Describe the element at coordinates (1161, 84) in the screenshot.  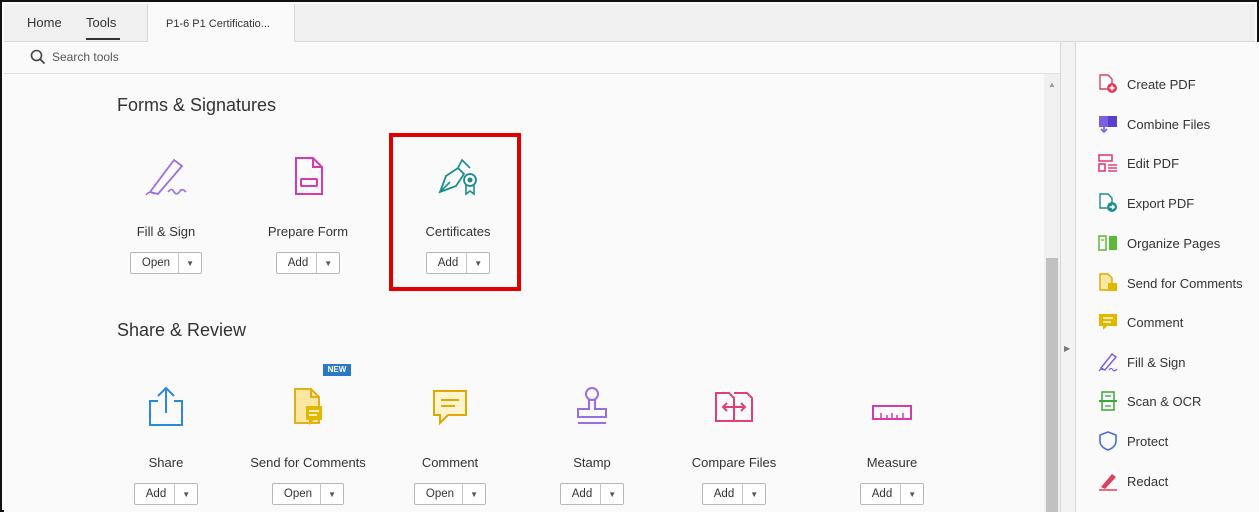
I see `right-item-label: Create PDF` at that location.